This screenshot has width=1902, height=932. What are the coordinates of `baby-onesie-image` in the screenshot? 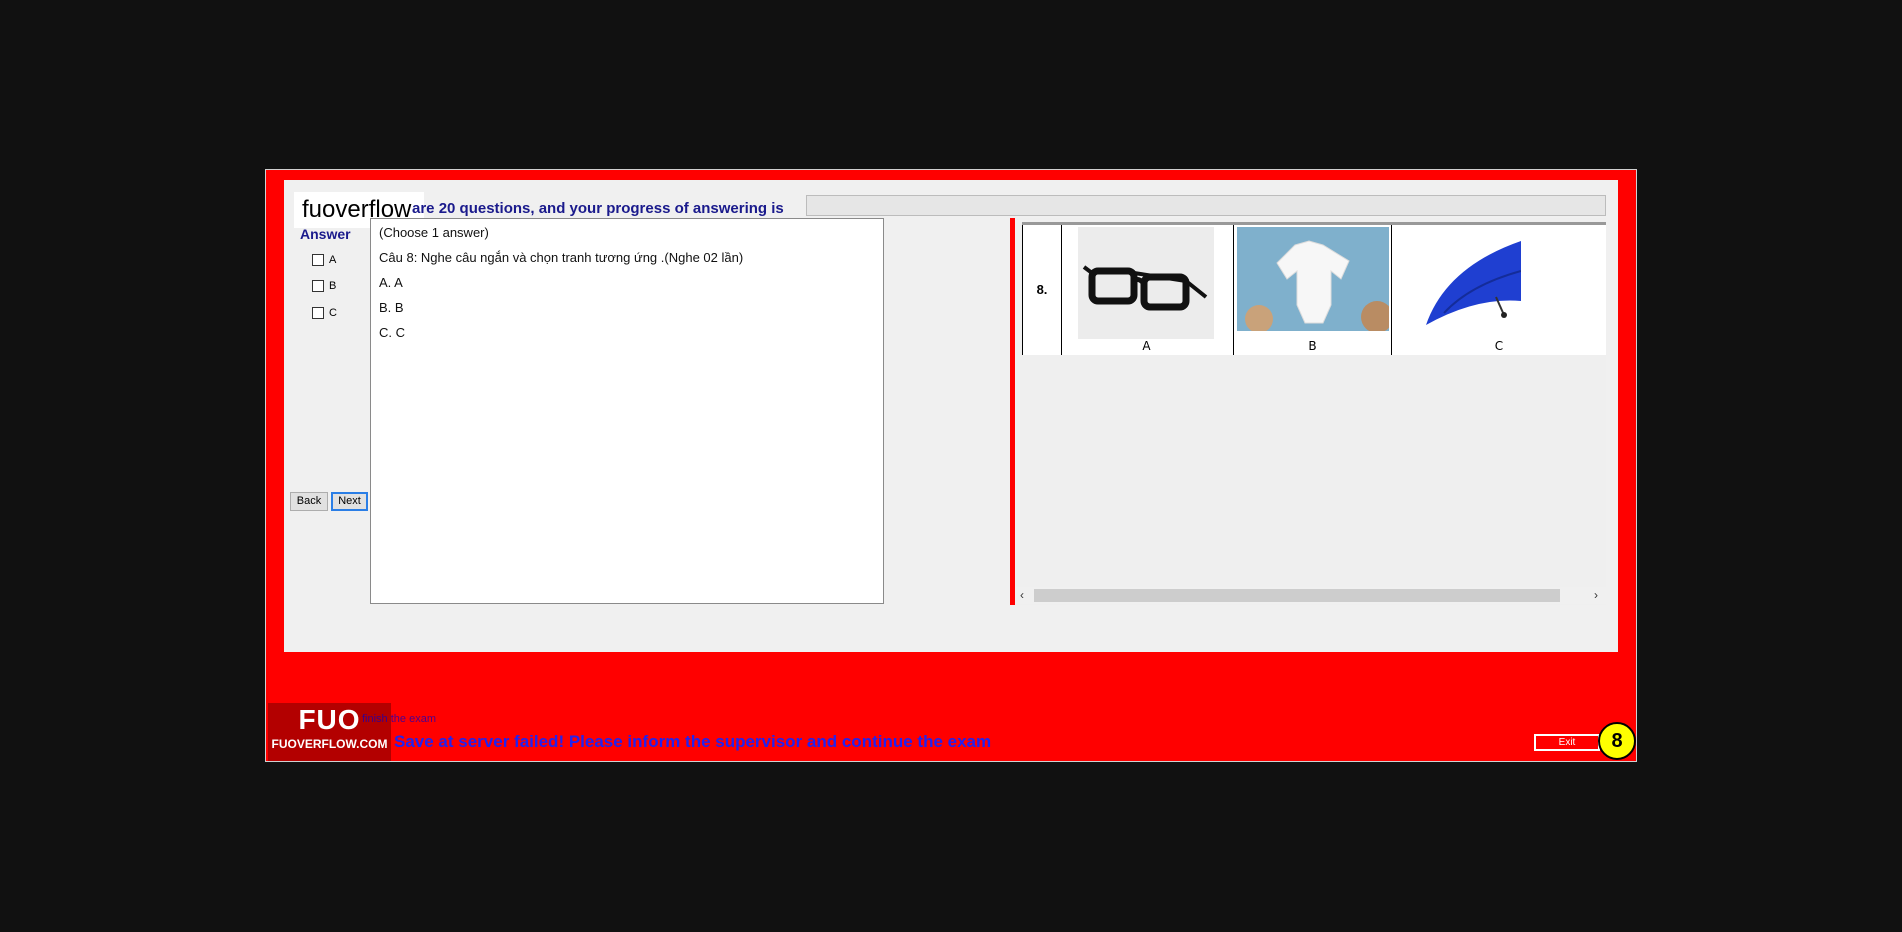 It's located at (1313, 279).